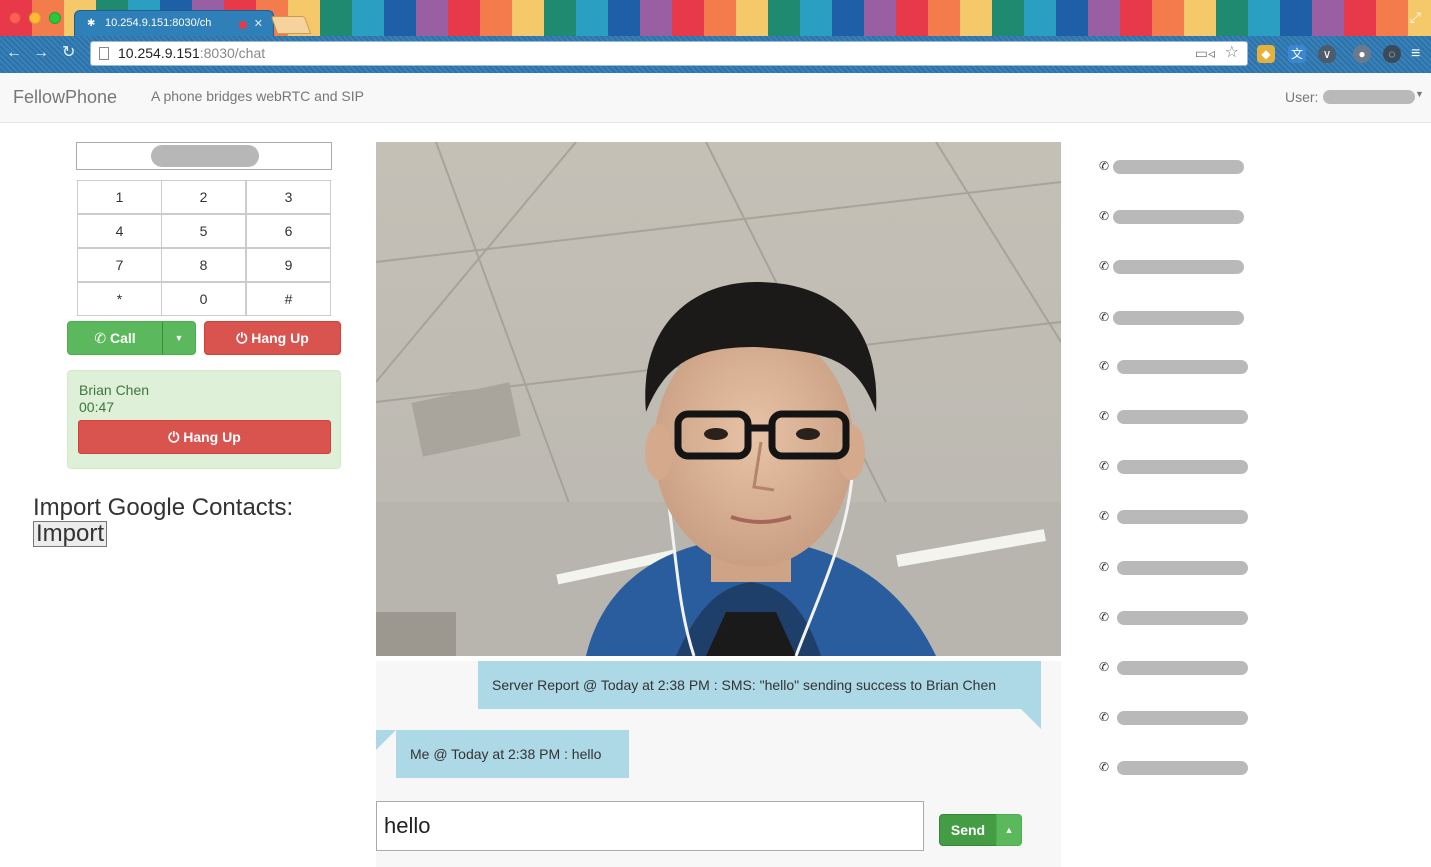 The height and width of the screenshot is (867, 1431). Describe the element at coordinates (288, 299) in the screenshot. I see `key-hash: #` at that location.